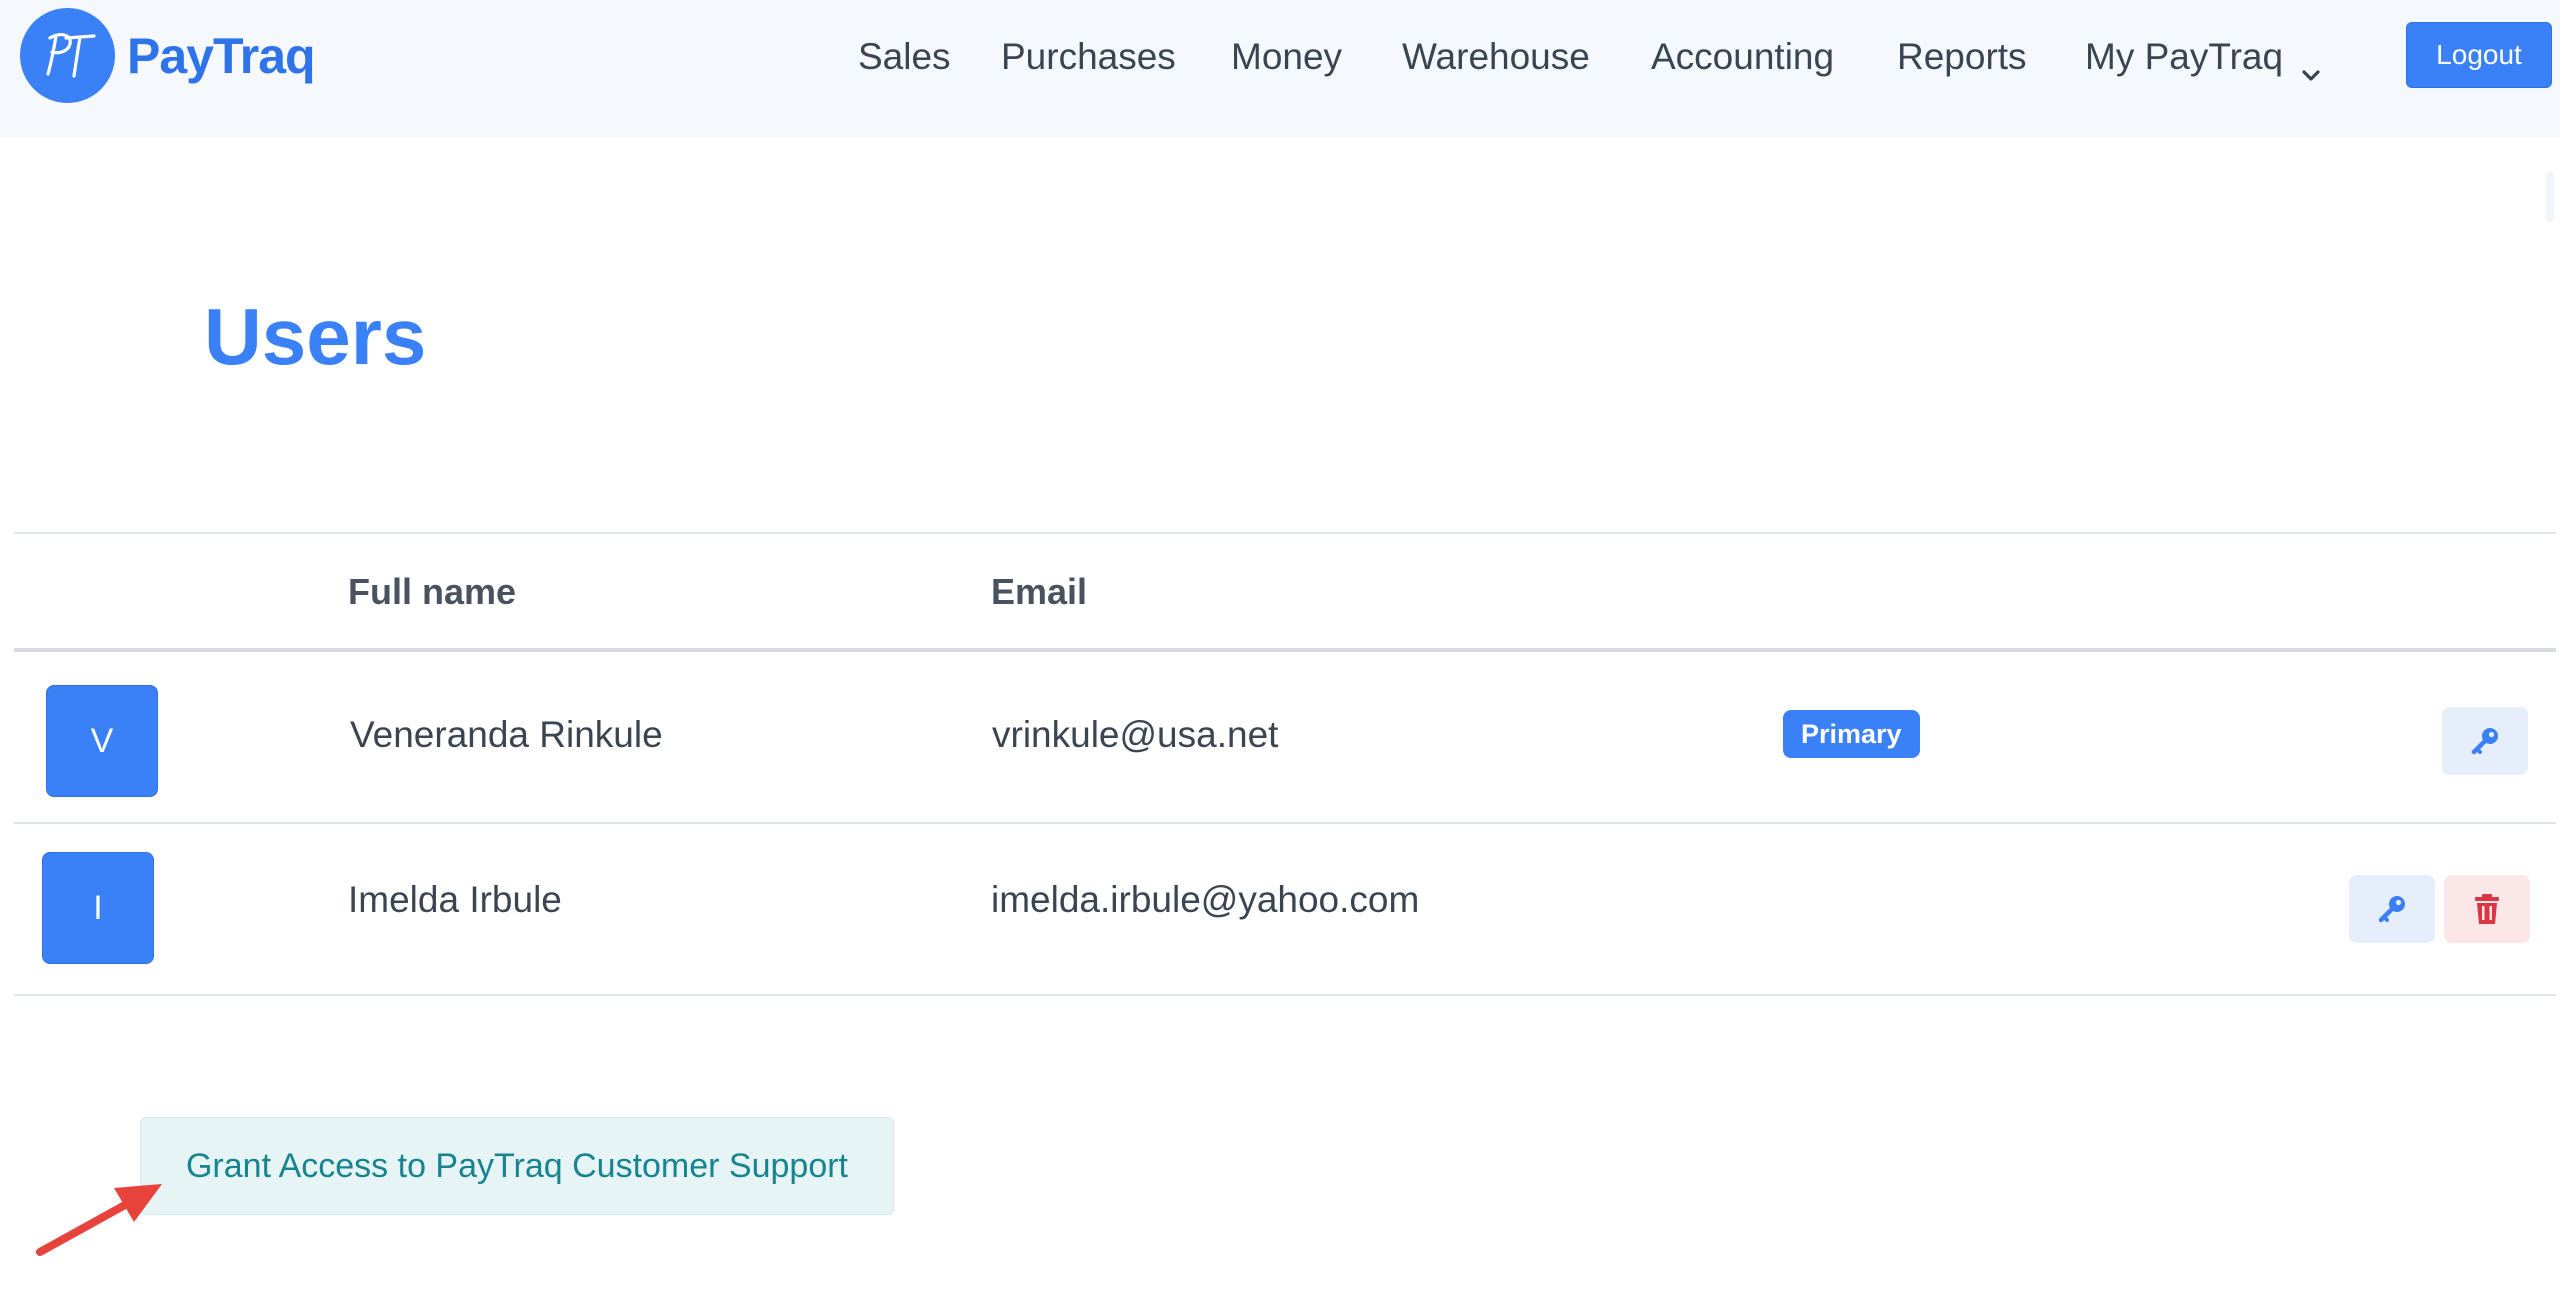 The width and height of the screenshot is (2560, 1302). I want to click on red-arrow-annotation-icon, so click(99, 1220).